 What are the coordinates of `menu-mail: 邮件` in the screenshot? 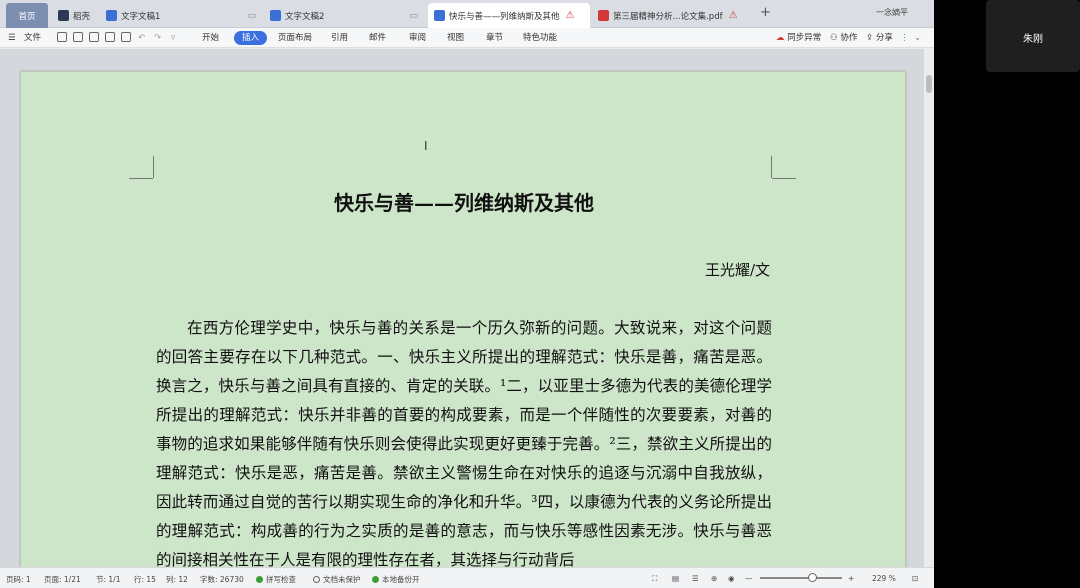 It's located at (377, 38).